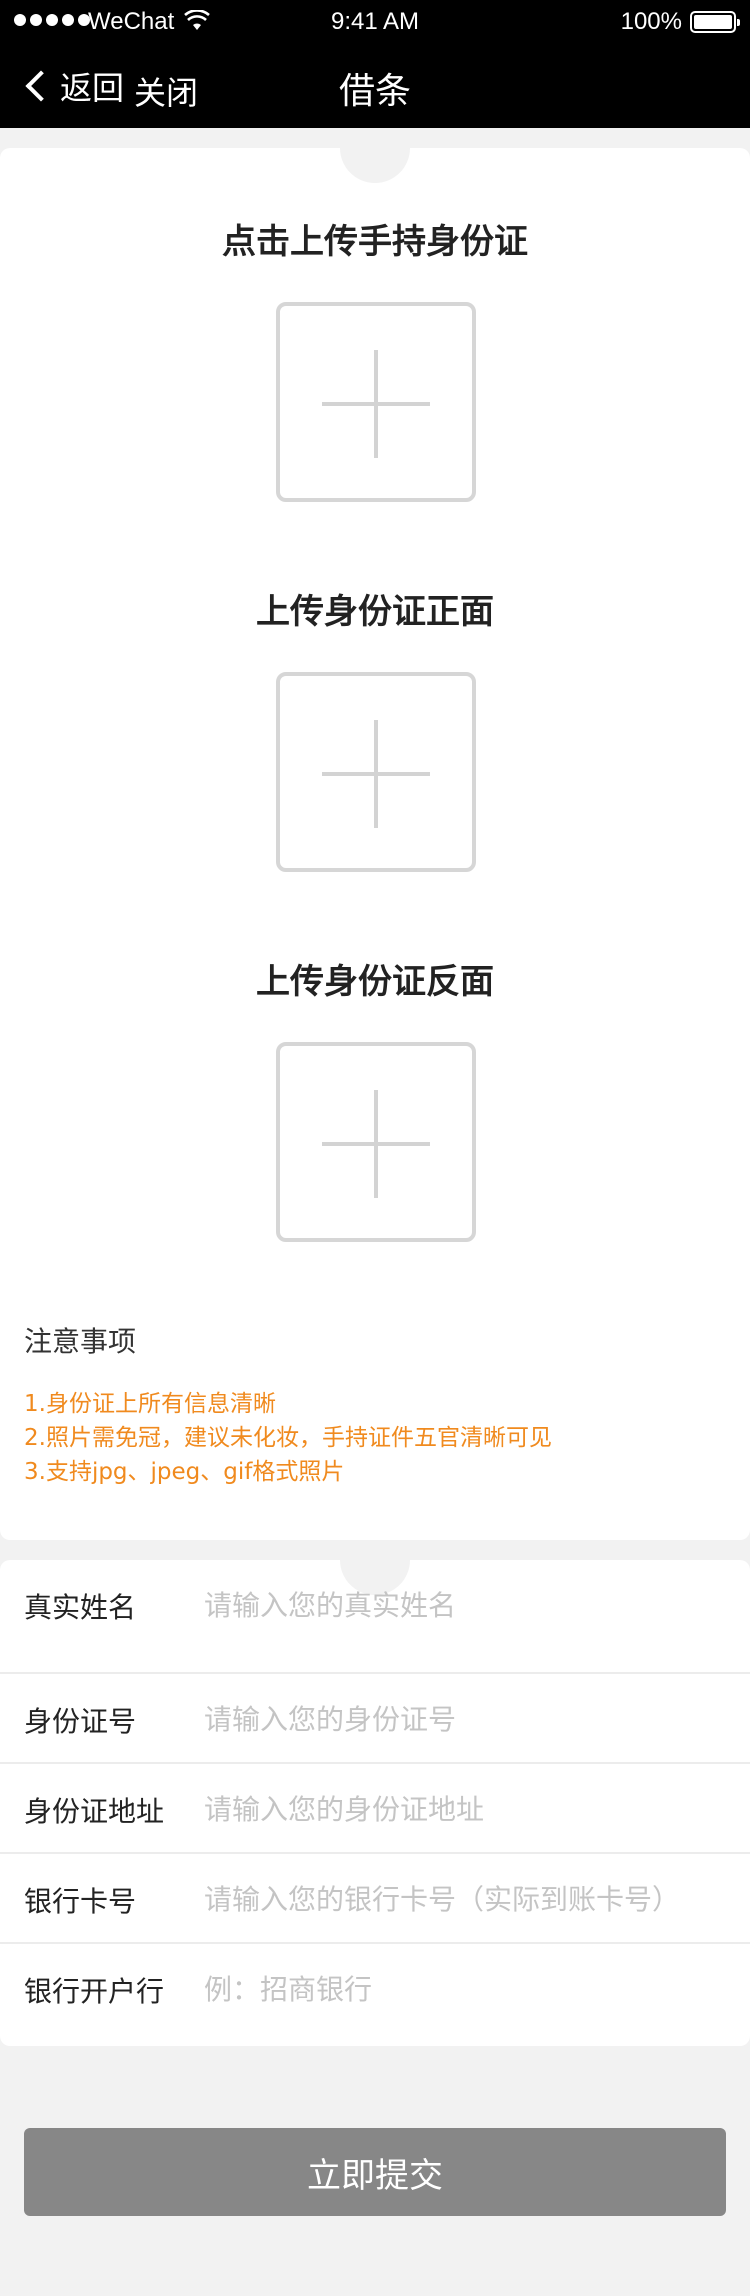 This screenshot has height=2296, width=750. What do you see at coordinates (375, 612) in the screenshot?
I see `upload-title-id-front: 上传身份证正面` at bounding box center [375, 612].